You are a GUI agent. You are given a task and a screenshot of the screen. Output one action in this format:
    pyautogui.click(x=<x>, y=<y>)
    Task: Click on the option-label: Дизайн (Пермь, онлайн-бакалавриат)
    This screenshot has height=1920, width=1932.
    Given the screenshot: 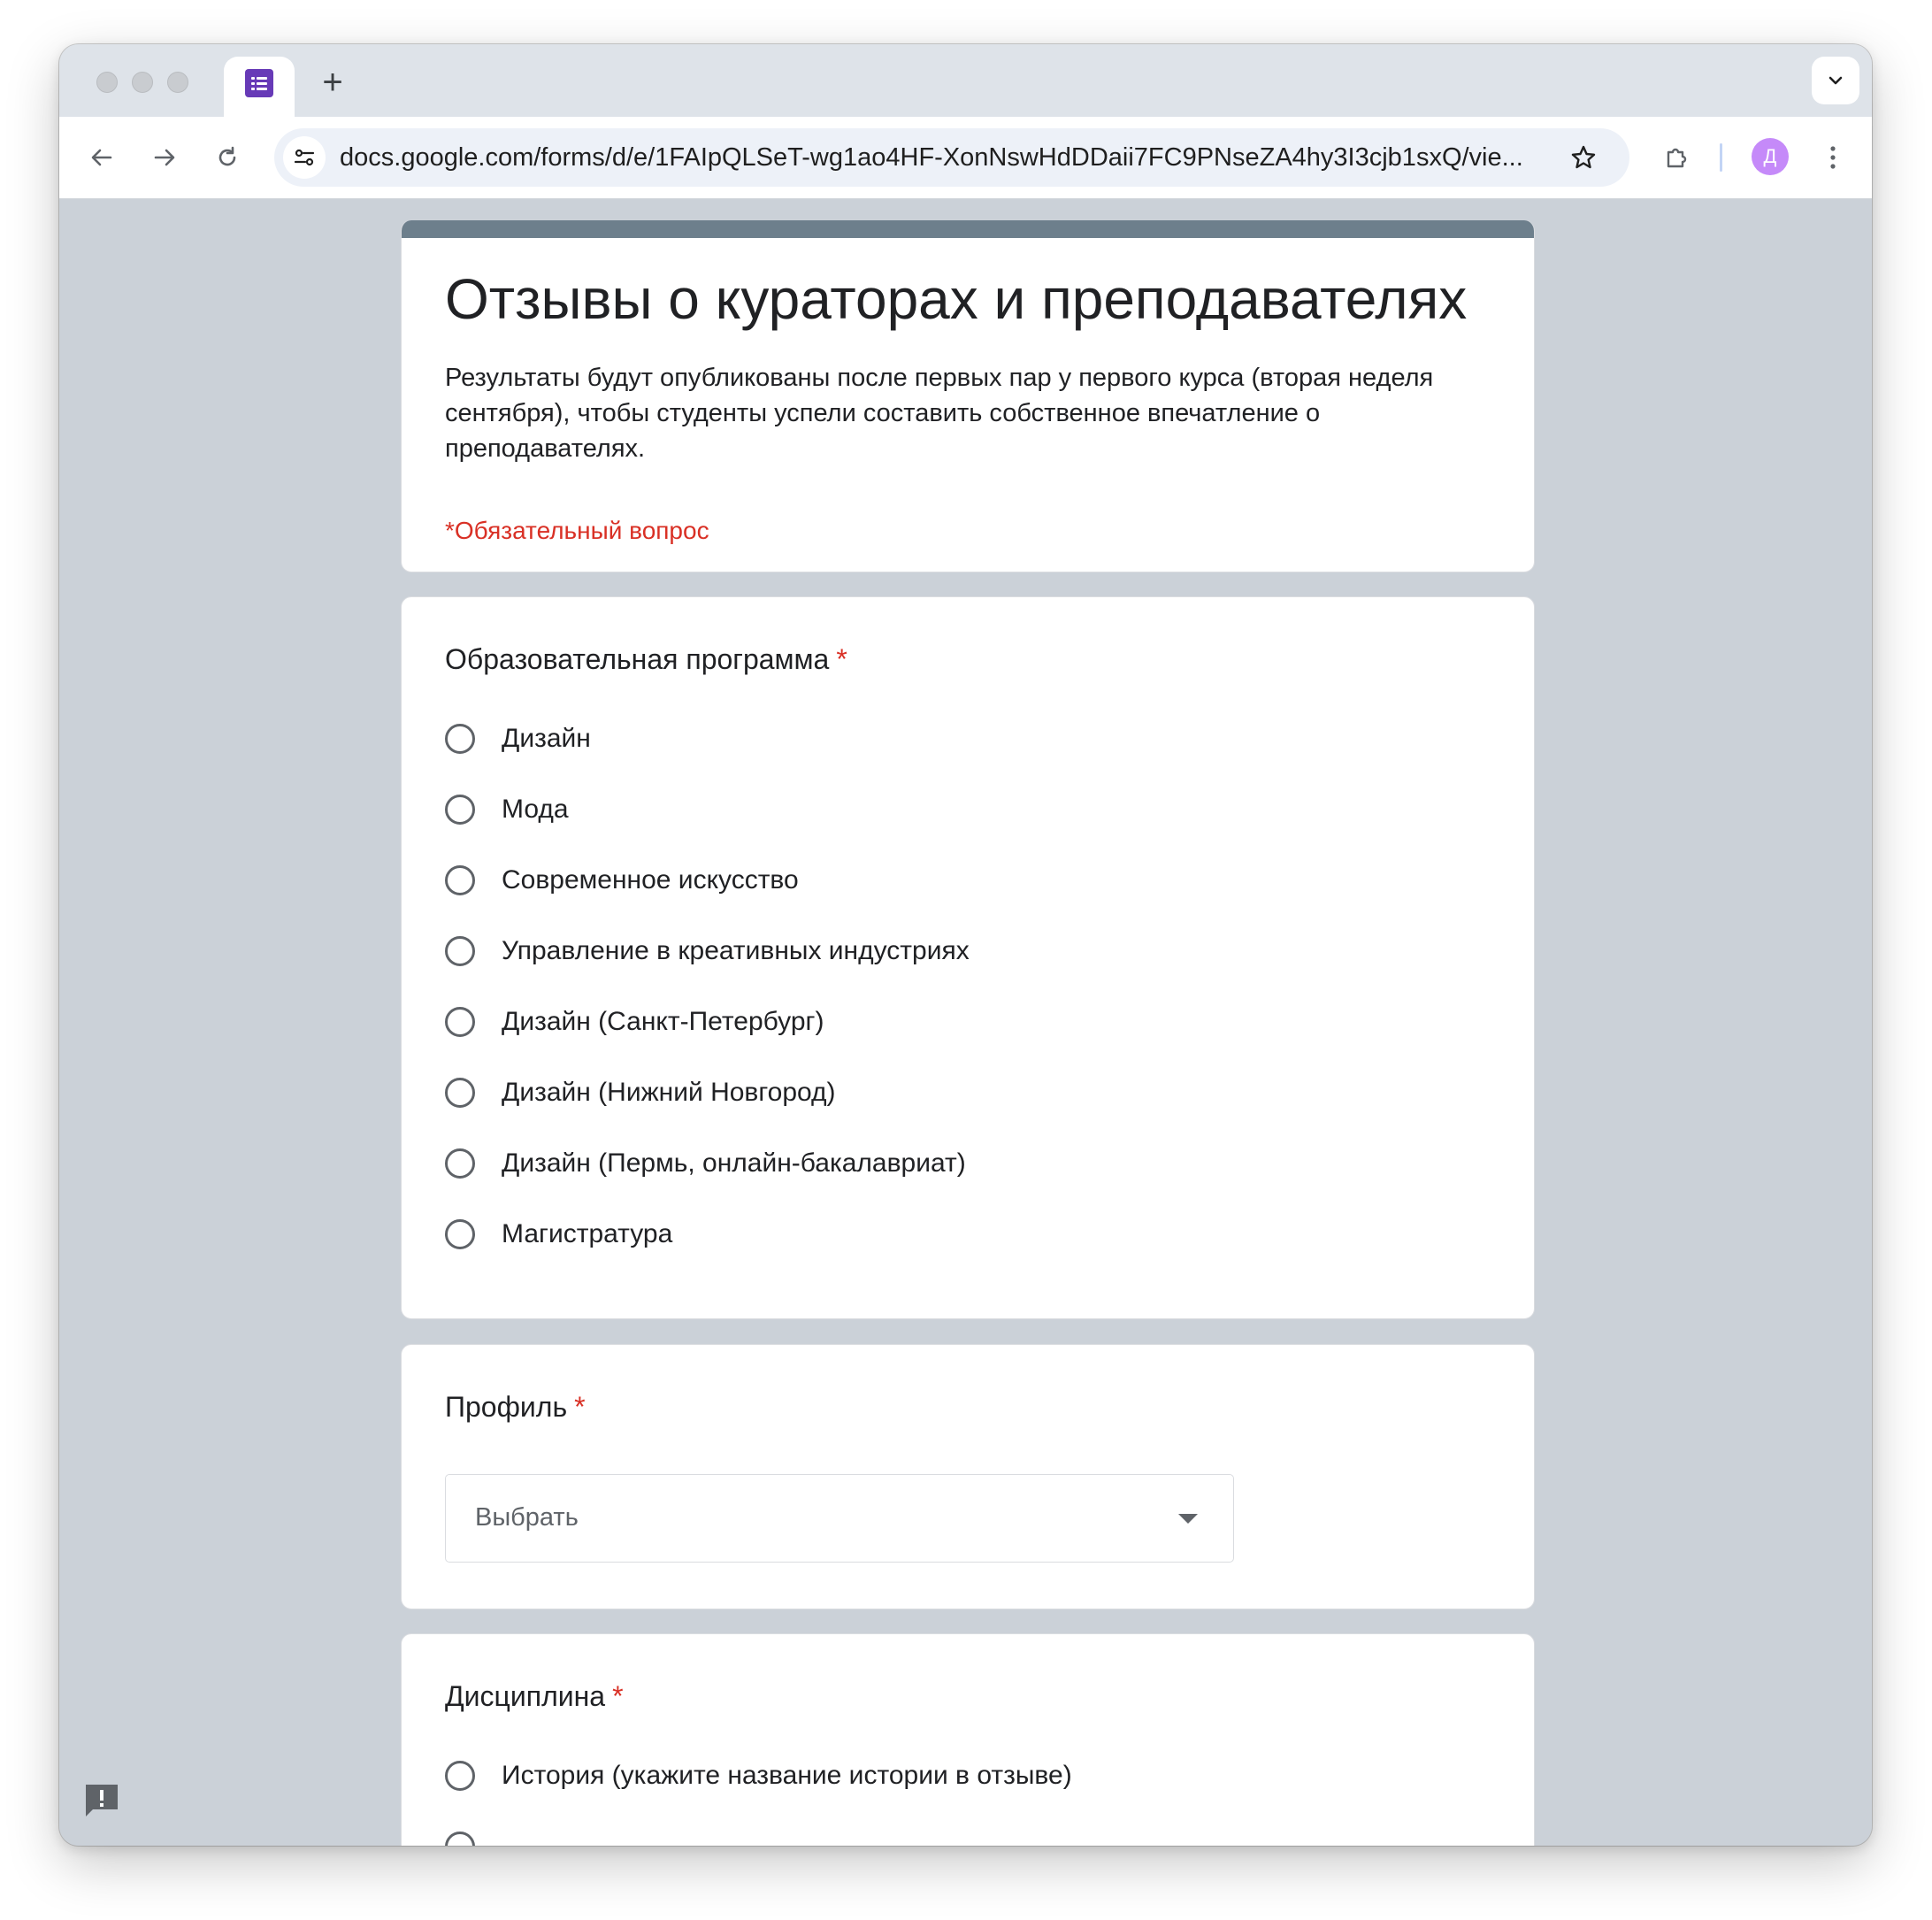 What is the action you would take?
    pyautogui.click(x=734, y=1163)
    